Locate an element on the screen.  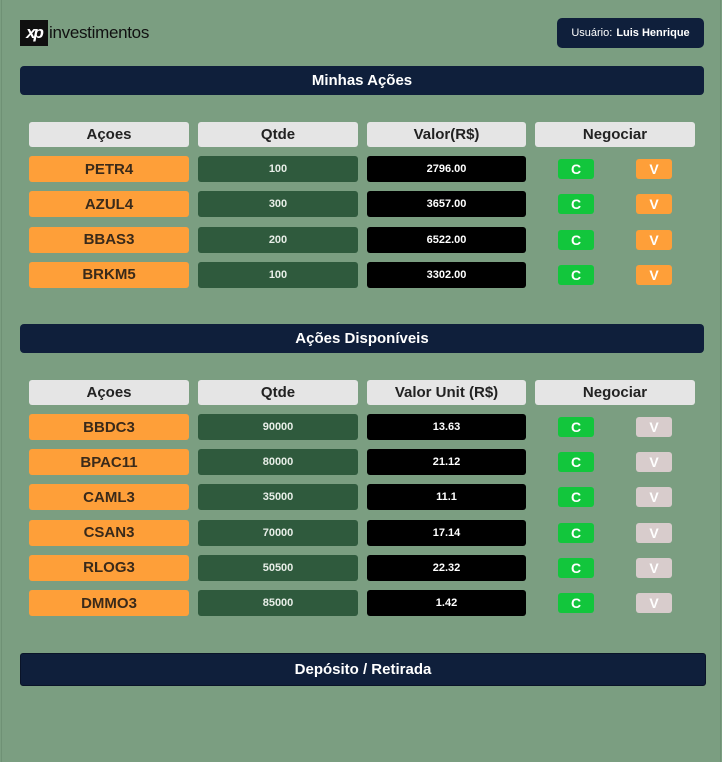
disponiveis-header-0: Açoes is located at coordinates (109, 392).